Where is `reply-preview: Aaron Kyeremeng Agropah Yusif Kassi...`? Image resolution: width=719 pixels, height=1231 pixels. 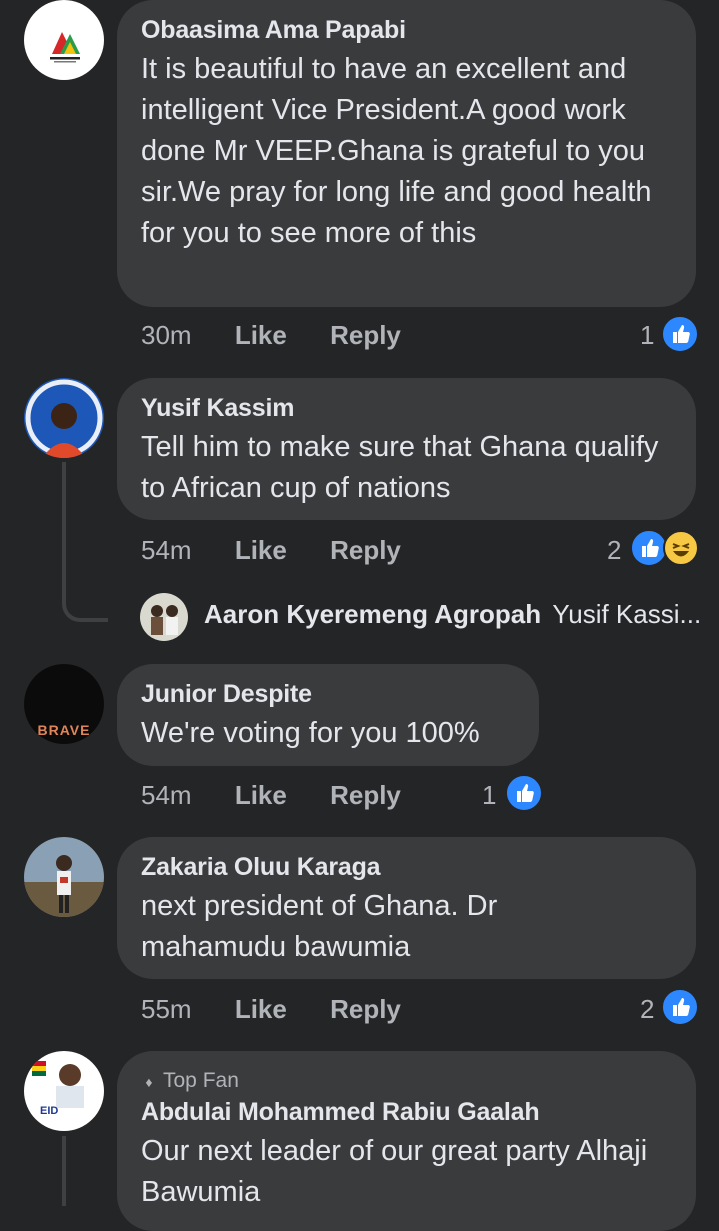
reply-preview: Aaron Kyeremeng Agropah Yusif Kassi... is located at coordinates (452, 614).